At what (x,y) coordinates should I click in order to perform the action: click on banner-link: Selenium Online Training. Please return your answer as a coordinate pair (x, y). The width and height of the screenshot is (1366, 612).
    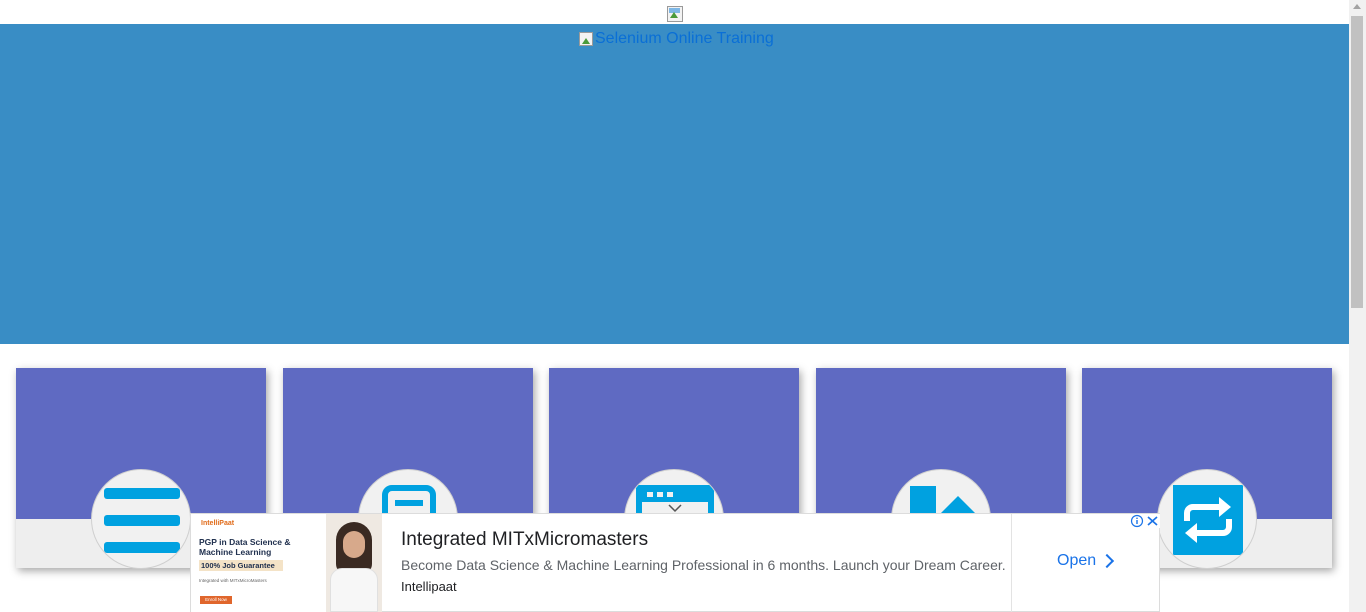
    Looking at the image, I should click on (676, 39).